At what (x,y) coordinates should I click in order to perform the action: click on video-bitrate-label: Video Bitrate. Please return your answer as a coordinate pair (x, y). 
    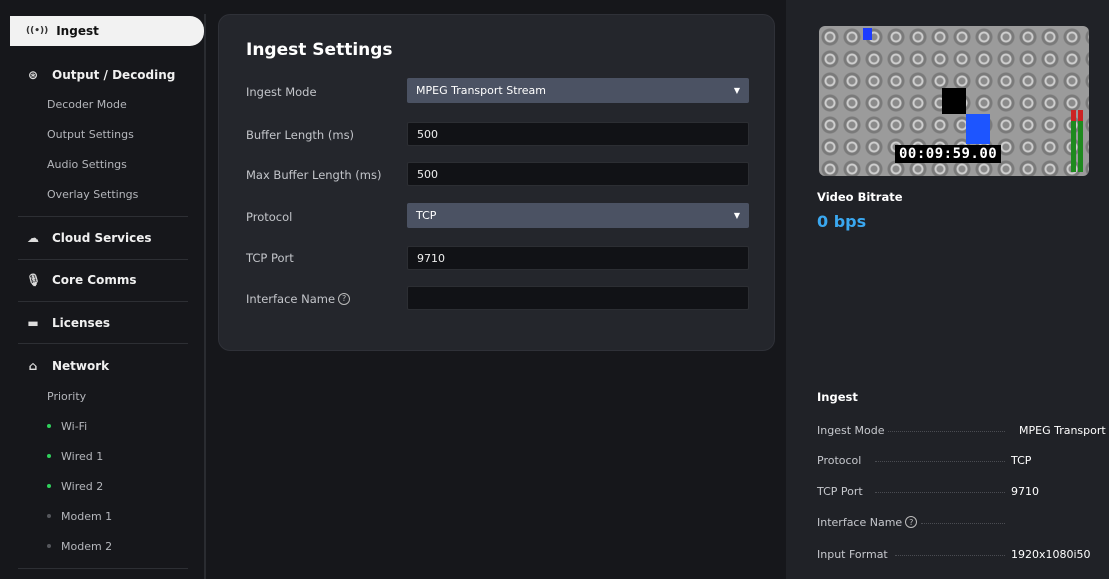
    Looking at the image, I should click on (860, 197).